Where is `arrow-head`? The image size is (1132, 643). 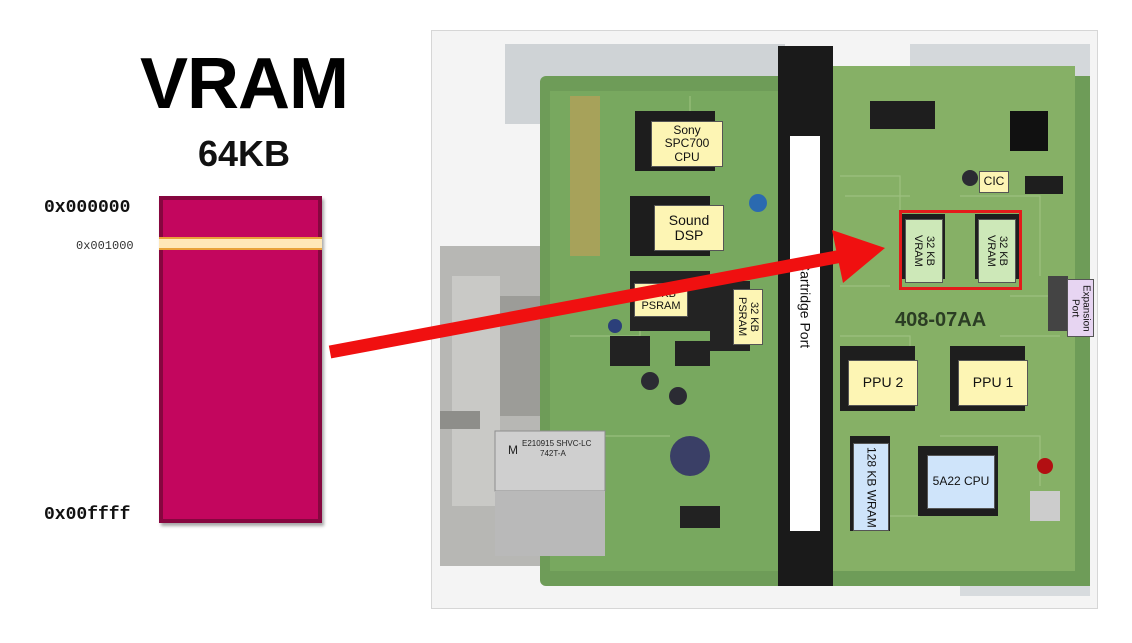
arrow-head is located at coordinates (858, 256).